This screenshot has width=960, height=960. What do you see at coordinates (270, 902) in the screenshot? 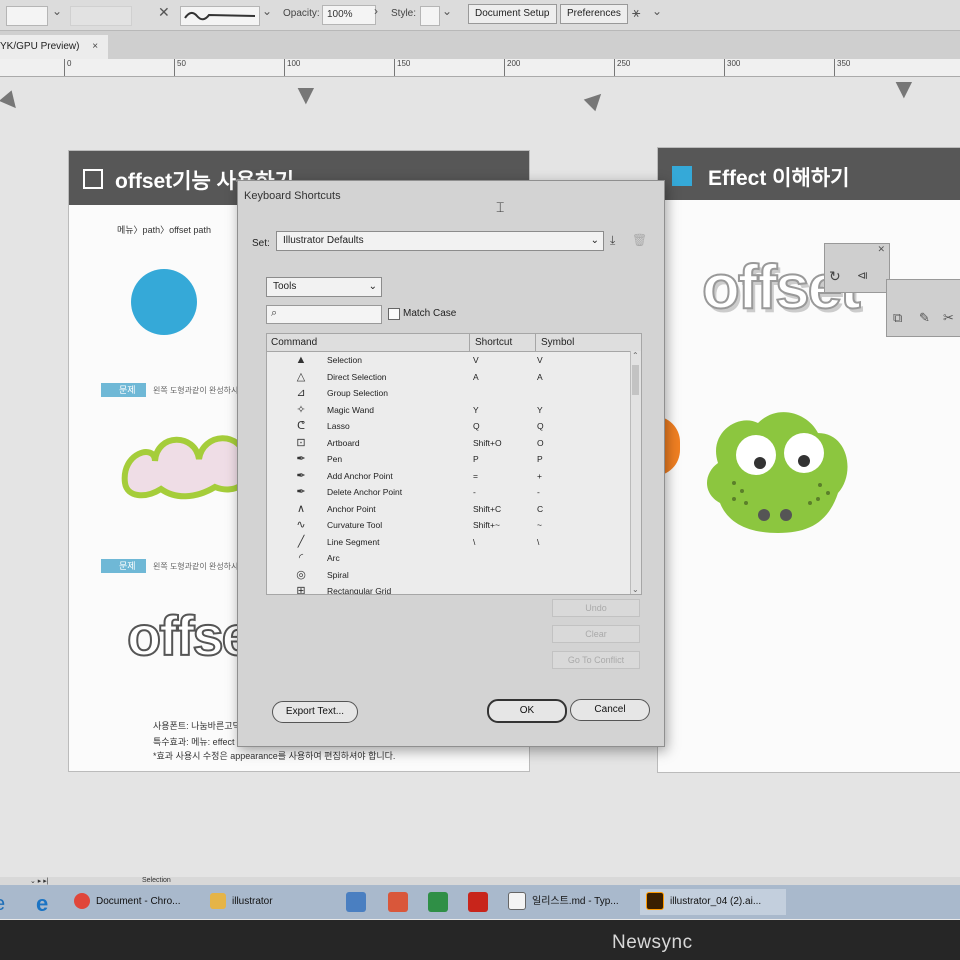
I see `taskbar-item: illustrator` at bounding box center [270, 902].